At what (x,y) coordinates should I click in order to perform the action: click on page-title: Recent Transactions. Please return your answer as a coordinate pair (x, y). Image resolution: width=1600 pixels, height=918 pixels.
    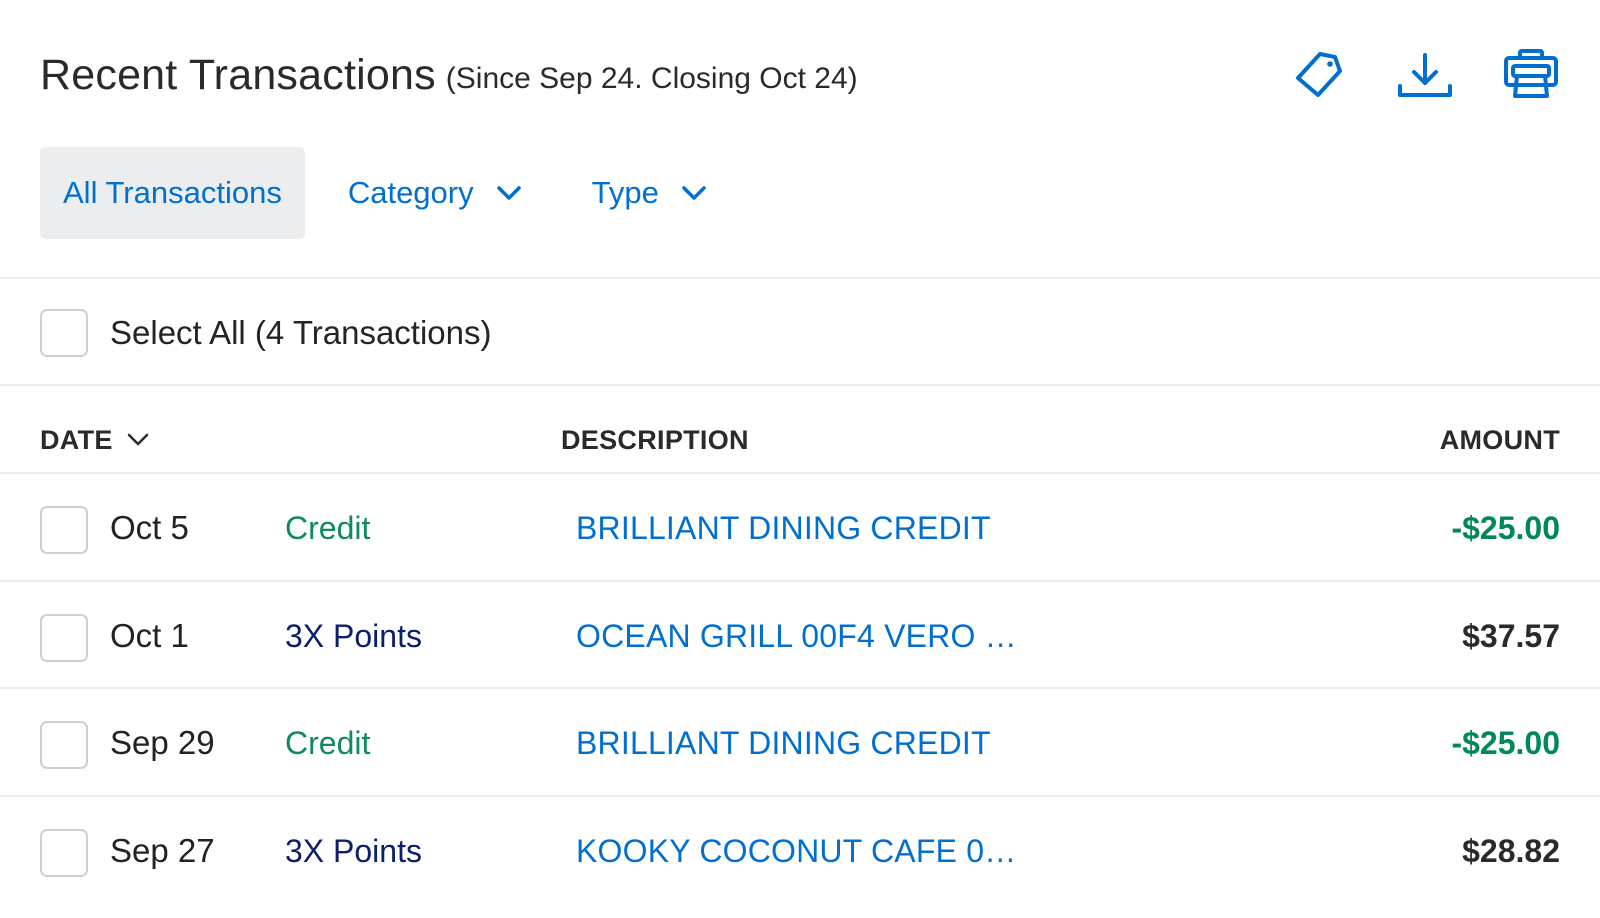
    Looking at the image, I should click on (238, 74).